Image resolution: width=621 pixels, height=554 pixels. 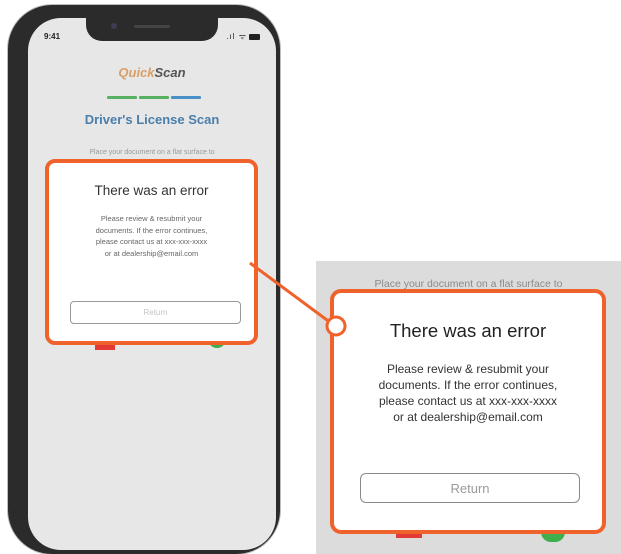 I want to click on callout-line, so click(x=290, y=293).